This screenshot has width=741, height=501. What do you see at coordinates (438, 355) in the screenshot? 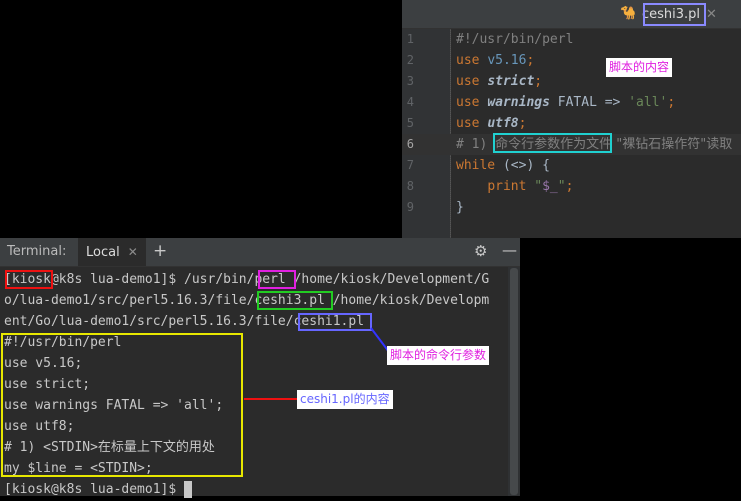
I see `annotation-script-args: 脚本的命令行参数` at bounding box center [438, 355].